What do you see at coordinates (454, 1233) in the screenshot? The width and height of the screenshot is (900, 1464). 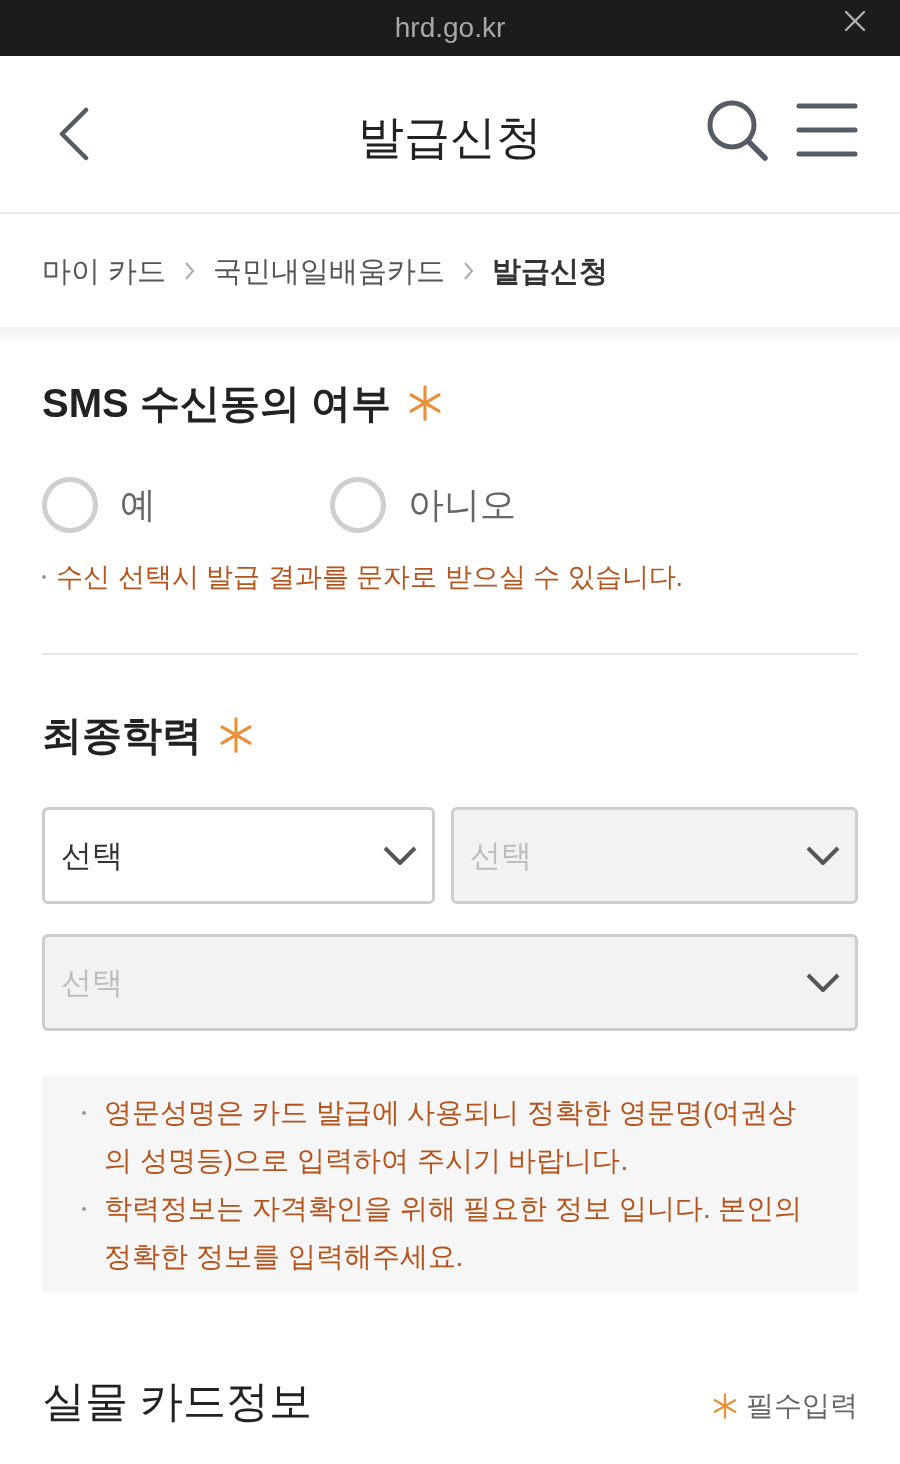 I see `notice-text: 학력정보는 자격확인을 위해 필요한 정보 입니다. 본인의 정확한 정보를 입력해주세요.` at bounding box center [454, 1233].